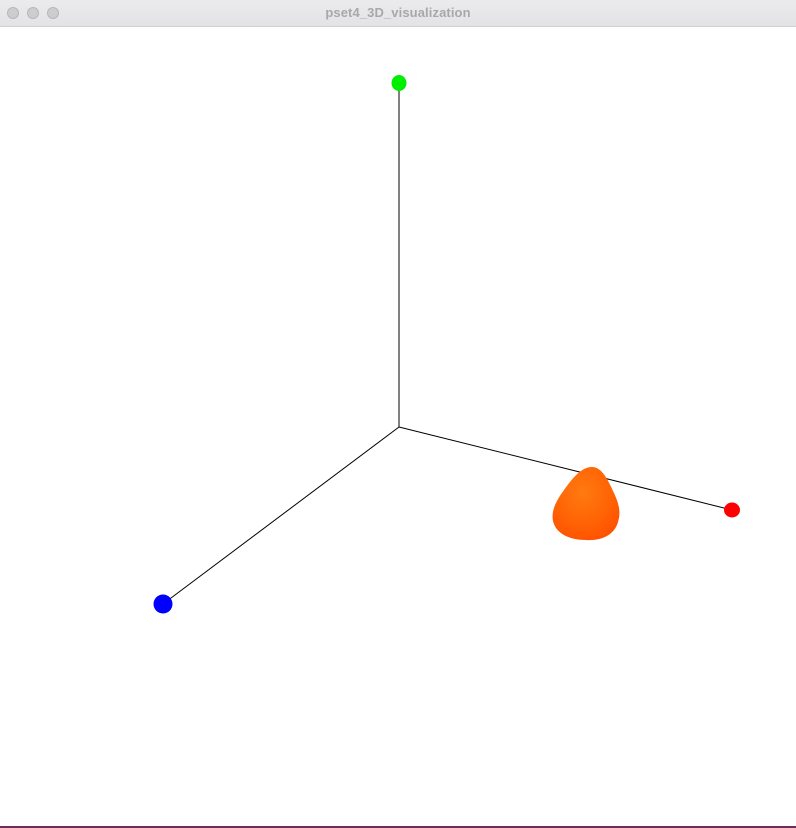 The height and width of the screenshot is (828, 796). What do you see at coordinates (586, 504) in the screenshot?
I see `cone-object` at bounding box center [586, 504].